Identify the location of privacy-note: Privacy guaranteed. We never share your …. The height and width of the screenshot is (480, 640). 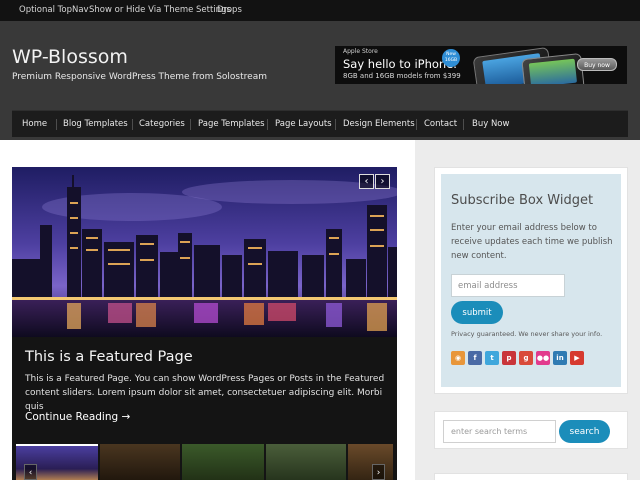
(527, 334).